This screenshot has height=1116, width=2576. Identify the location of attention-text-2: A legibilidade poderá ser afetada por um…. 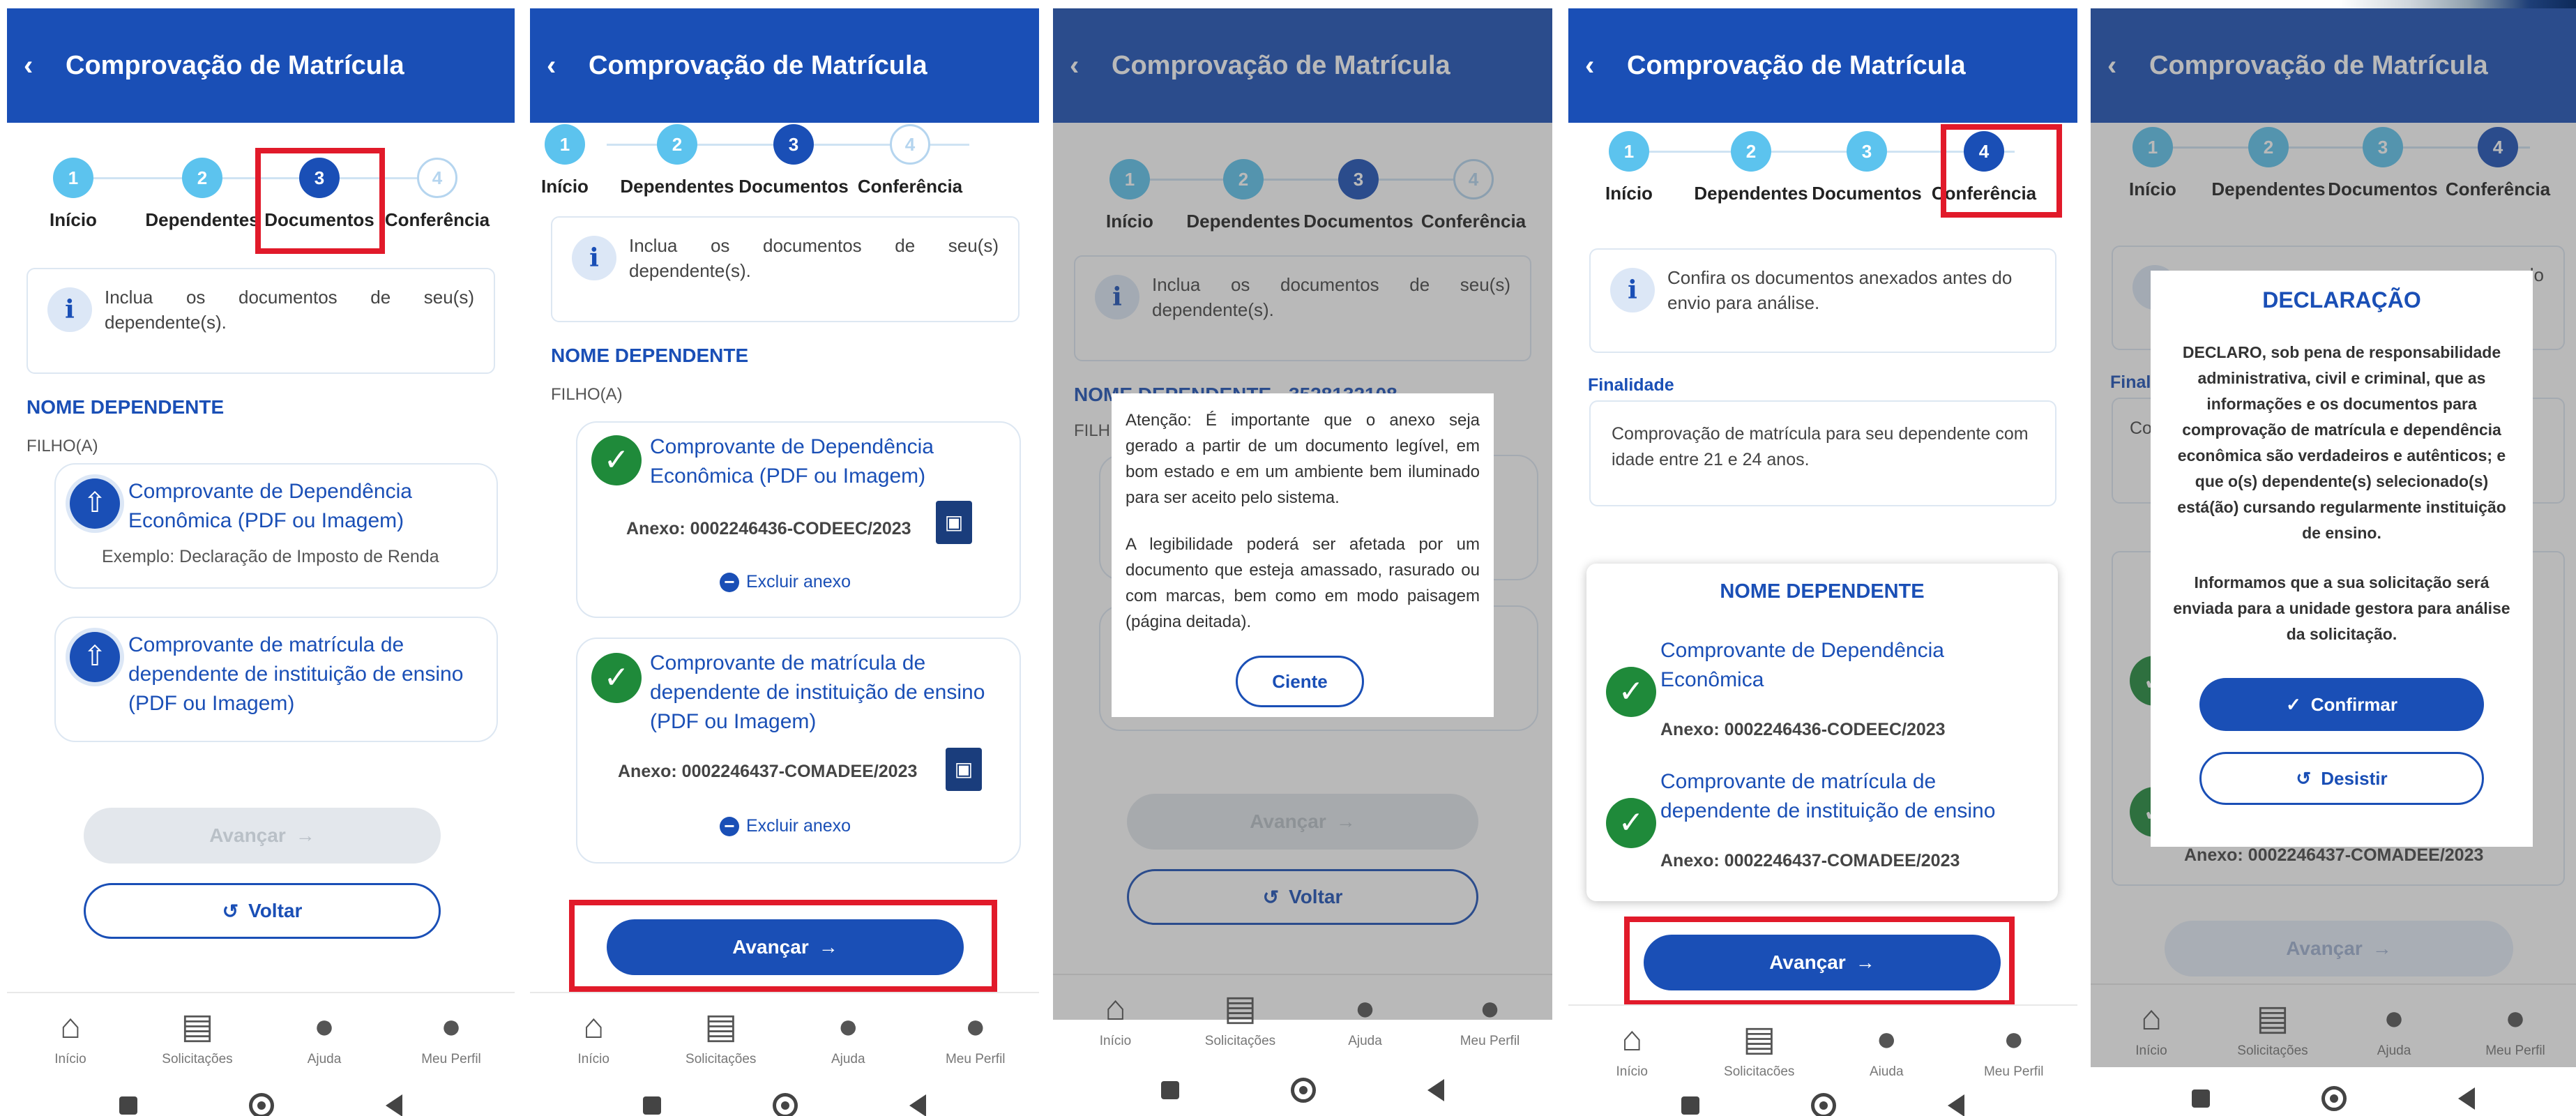
(1303, 583).